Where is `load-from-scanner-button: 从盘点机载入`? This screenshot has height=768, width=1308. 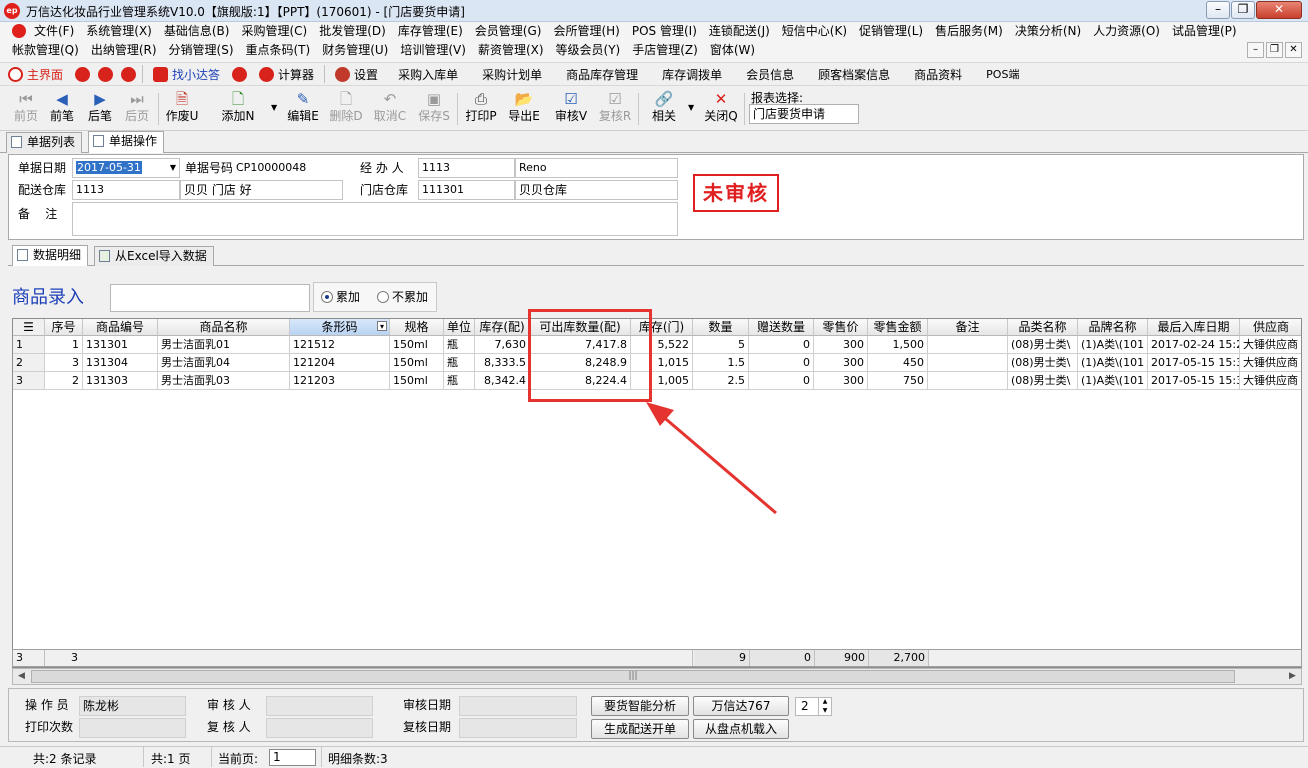 load-from-scanner-button: 从盘点机载入 is located at coordinates (741, 729).